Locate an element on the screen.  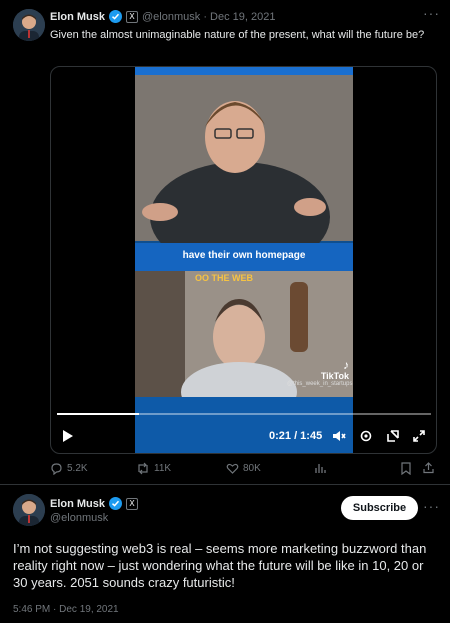
handle-and-date: @elonmusk · Dec 19, 2021 is located at coordinates (208, 17).